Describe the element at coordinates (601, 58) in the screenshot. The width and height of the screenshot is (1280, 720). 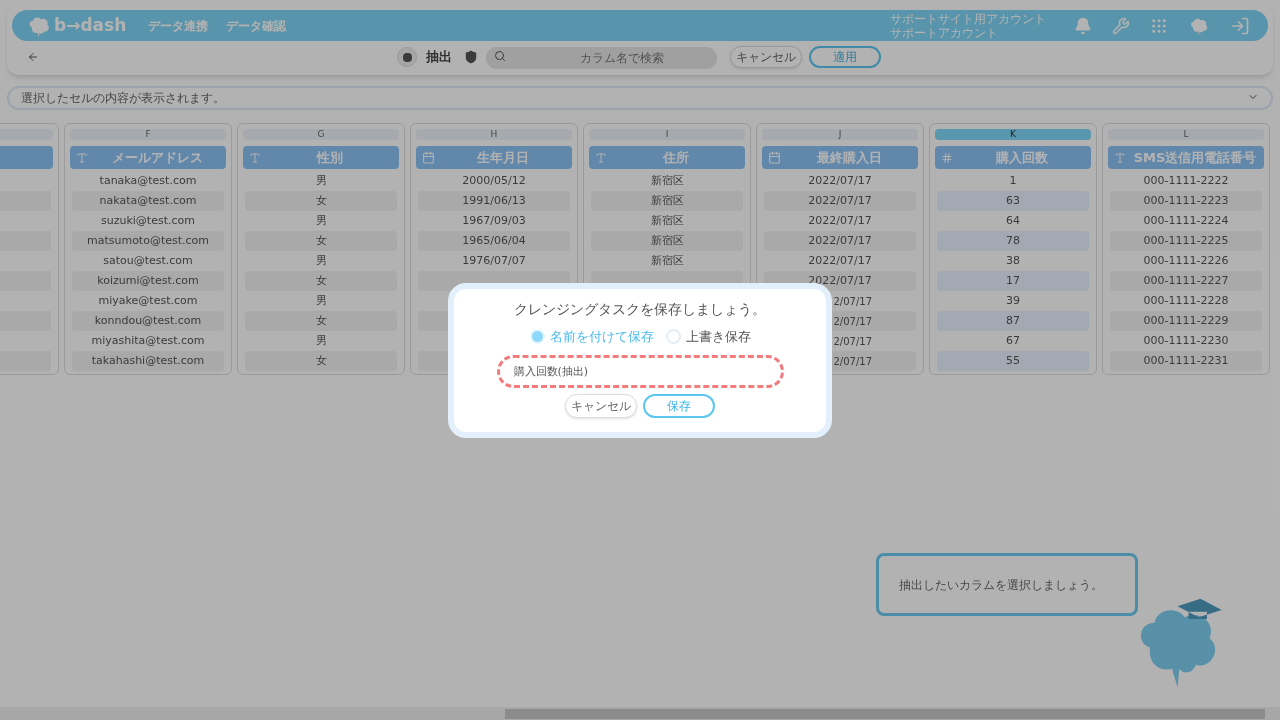
I see `search-field: カラム名で検索` at that location.